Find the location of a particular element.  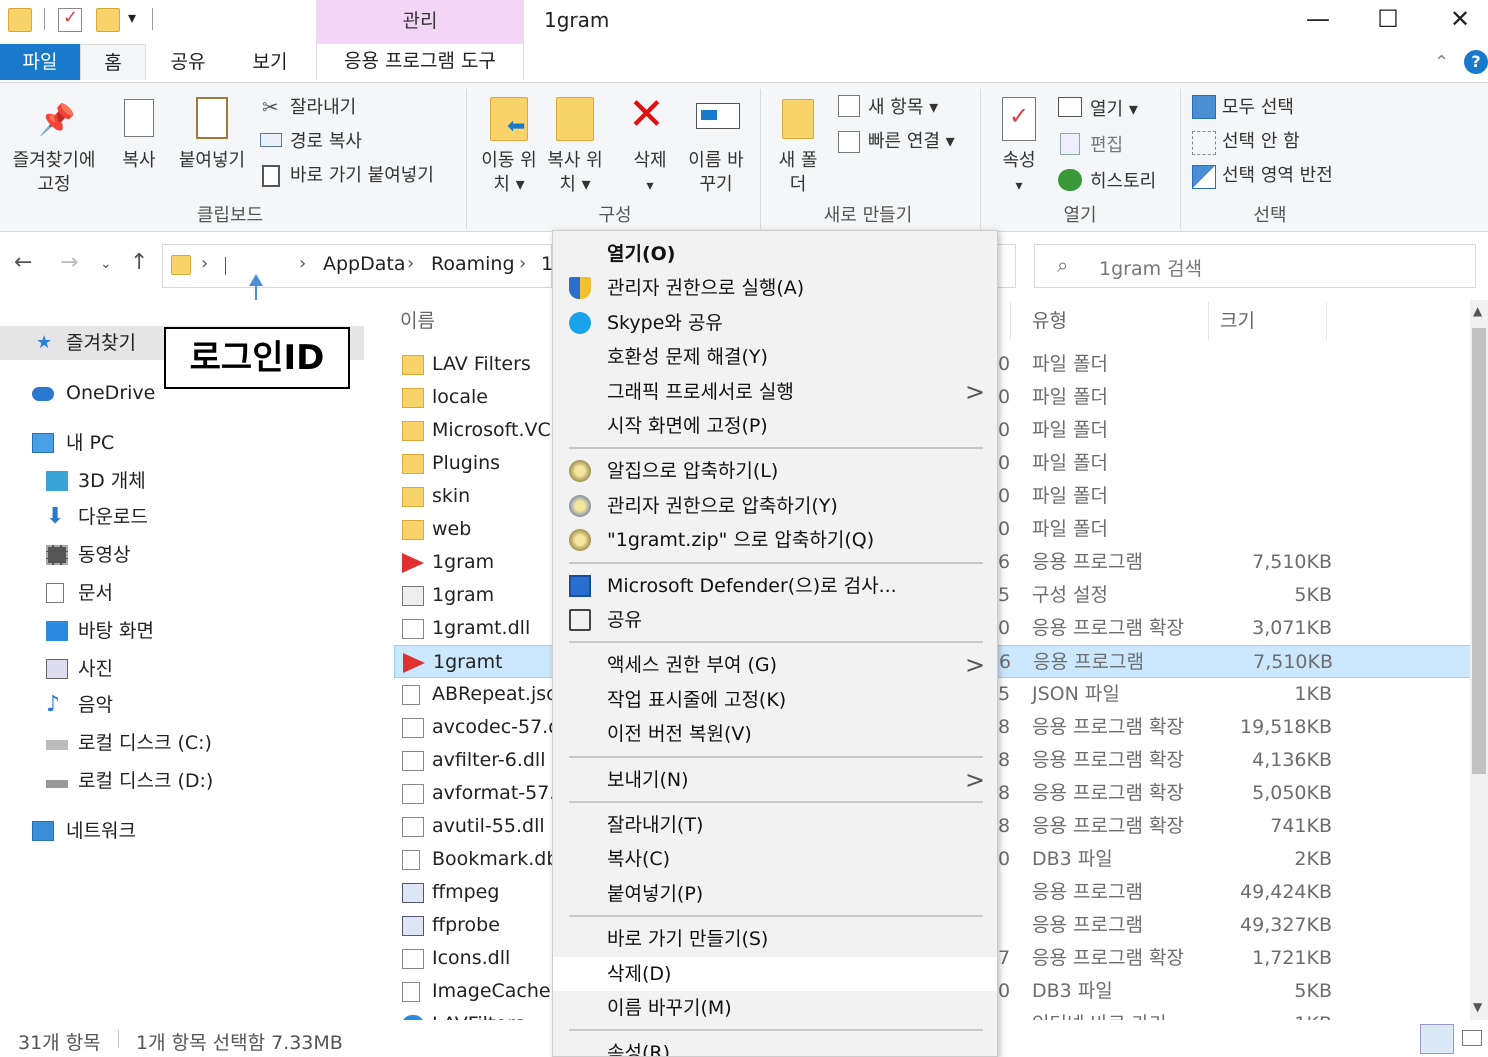

divider is located at coordinates (1180, 159).